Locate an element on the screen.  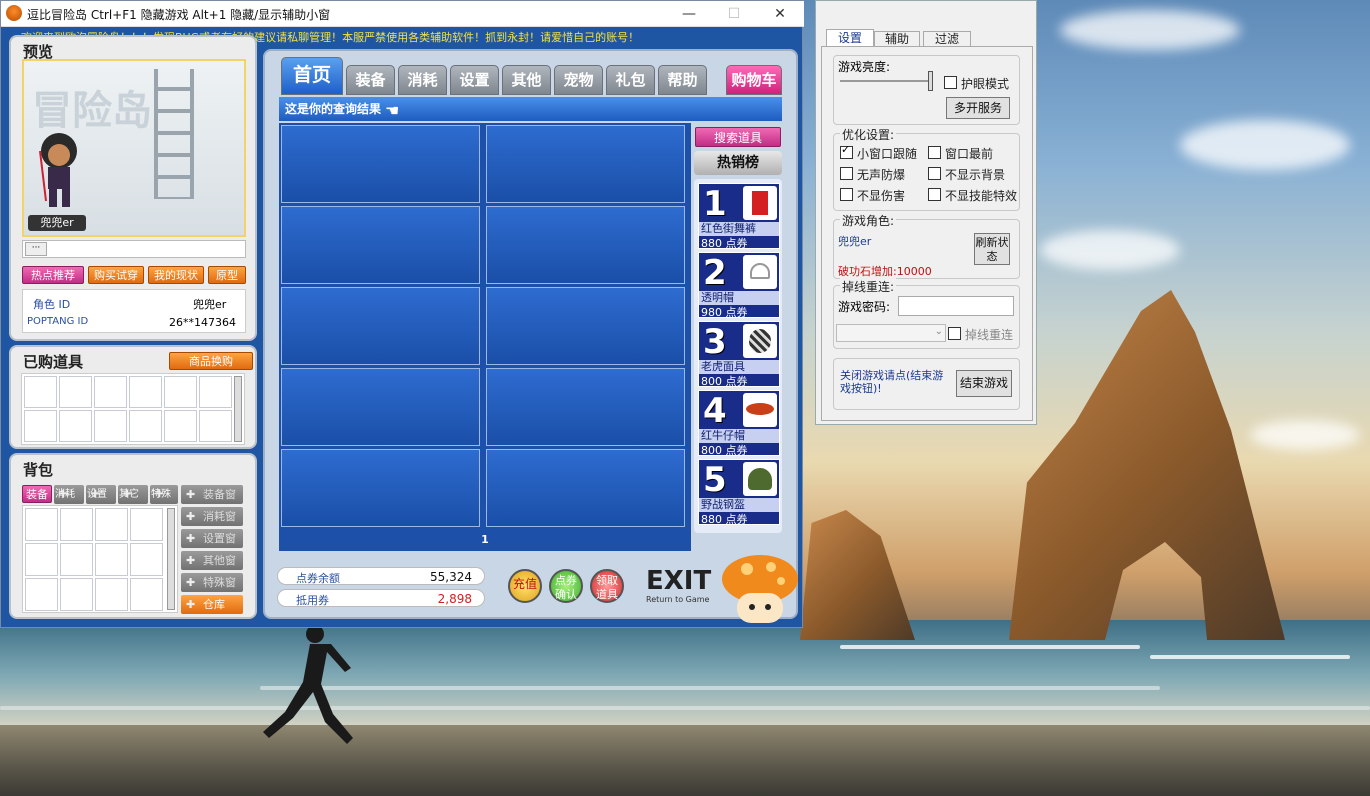
special-window-button: 特殊窗 is located at coordinates (212, 582).